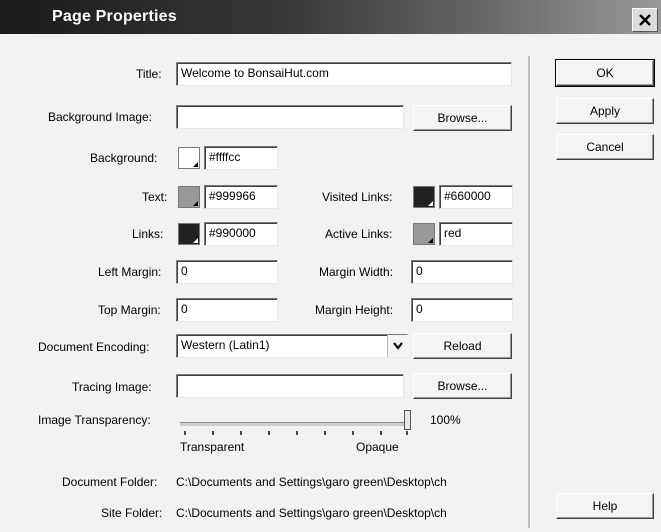 This screenshot has height=532, width=661. I want to click on visited-links-input: #660000, so click(476, 197).